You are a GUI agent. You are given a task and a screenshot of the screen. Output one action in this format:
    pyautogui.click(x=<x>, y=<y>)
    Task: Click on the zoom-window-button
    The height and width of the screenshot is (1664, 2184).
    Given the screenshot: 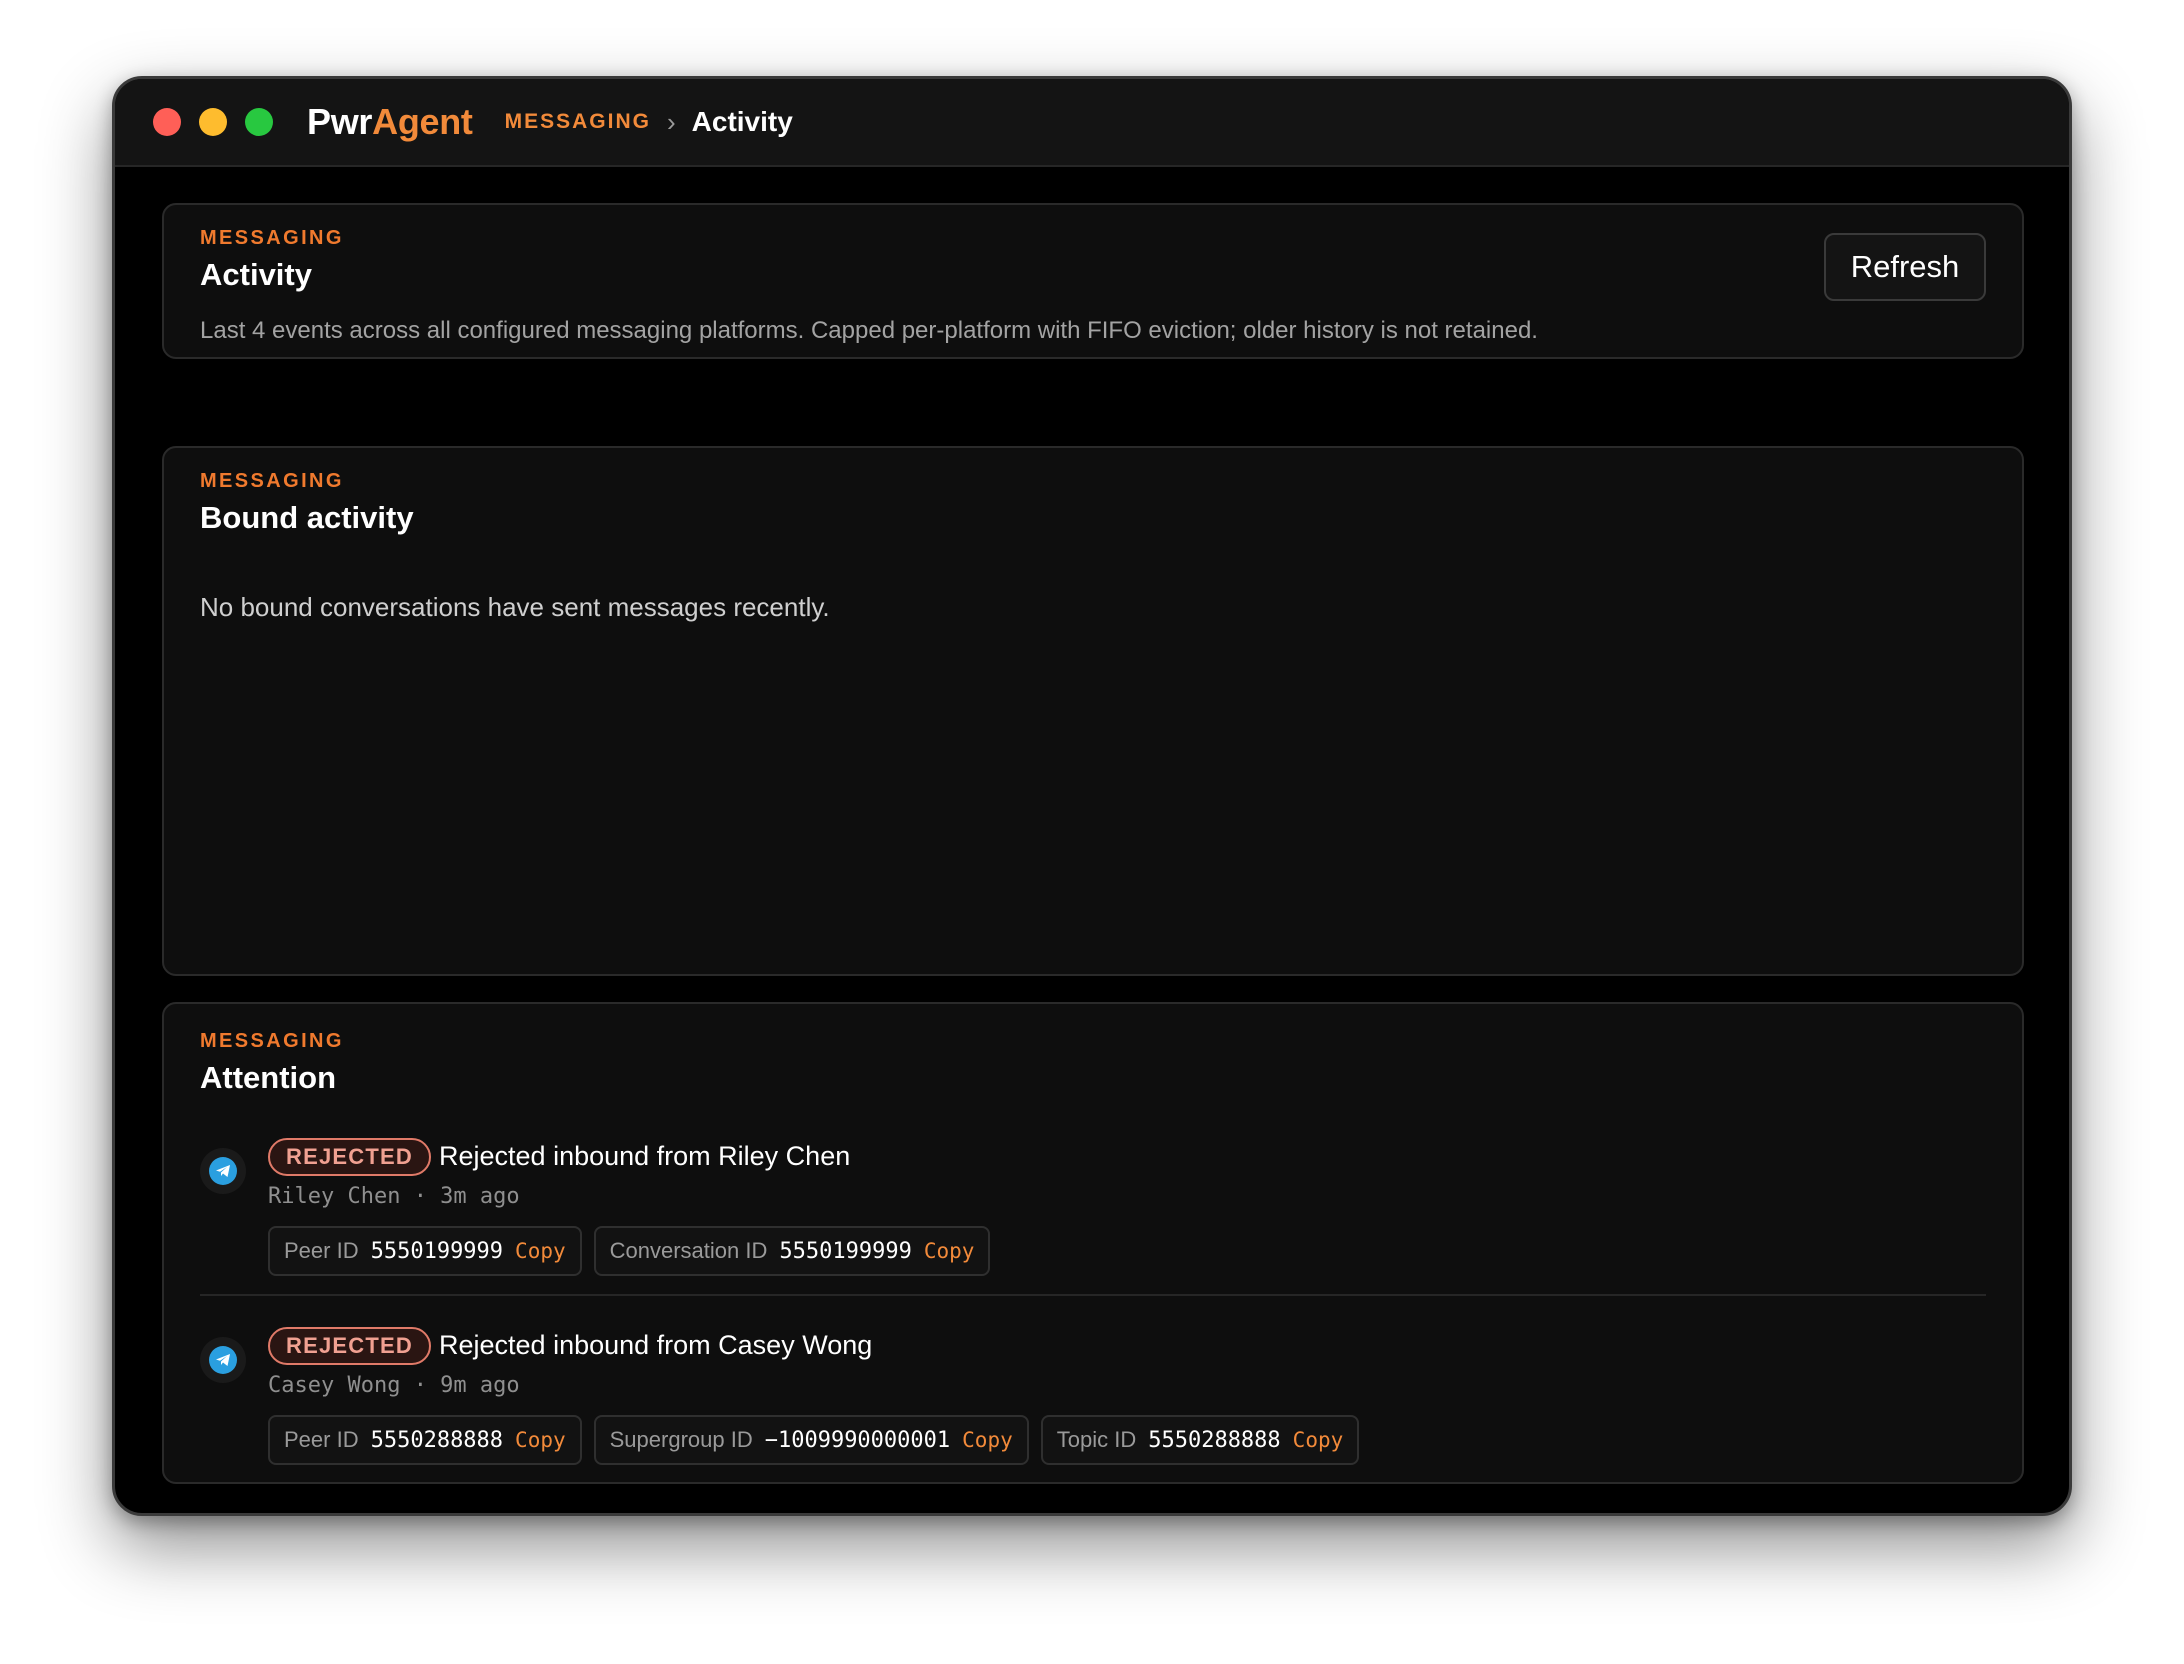 What is the action you would take?
    pyautogui.click(x=259, y=122)
    